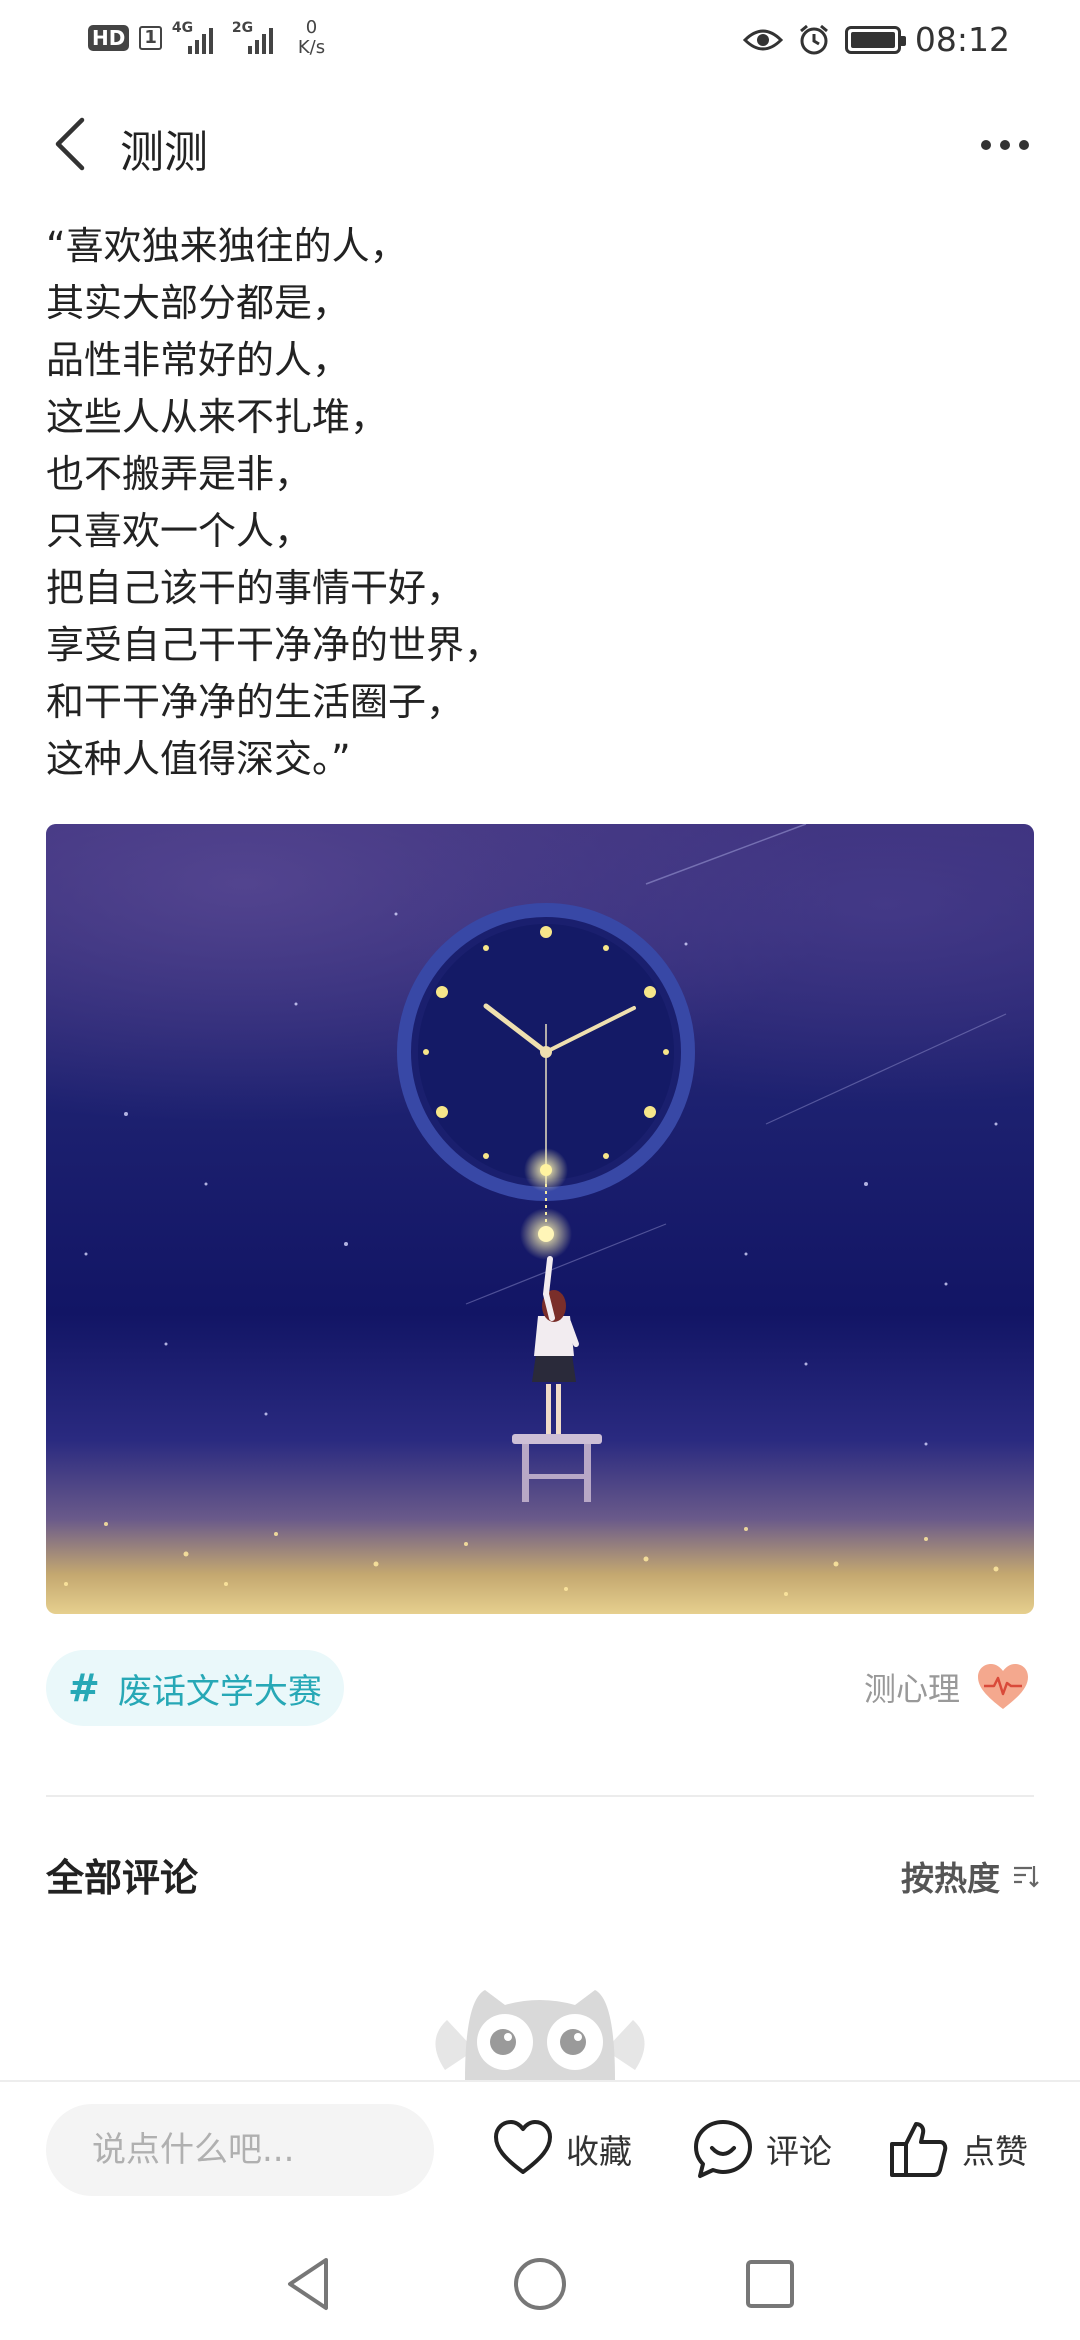 Image resolution: width=1080 pixels, height=2340 pixels. What do you see at coordinates (217, 417) in the screenshot?
I see `post-line: 这些人从来不扎堆，` at bounding box center [217, 417].